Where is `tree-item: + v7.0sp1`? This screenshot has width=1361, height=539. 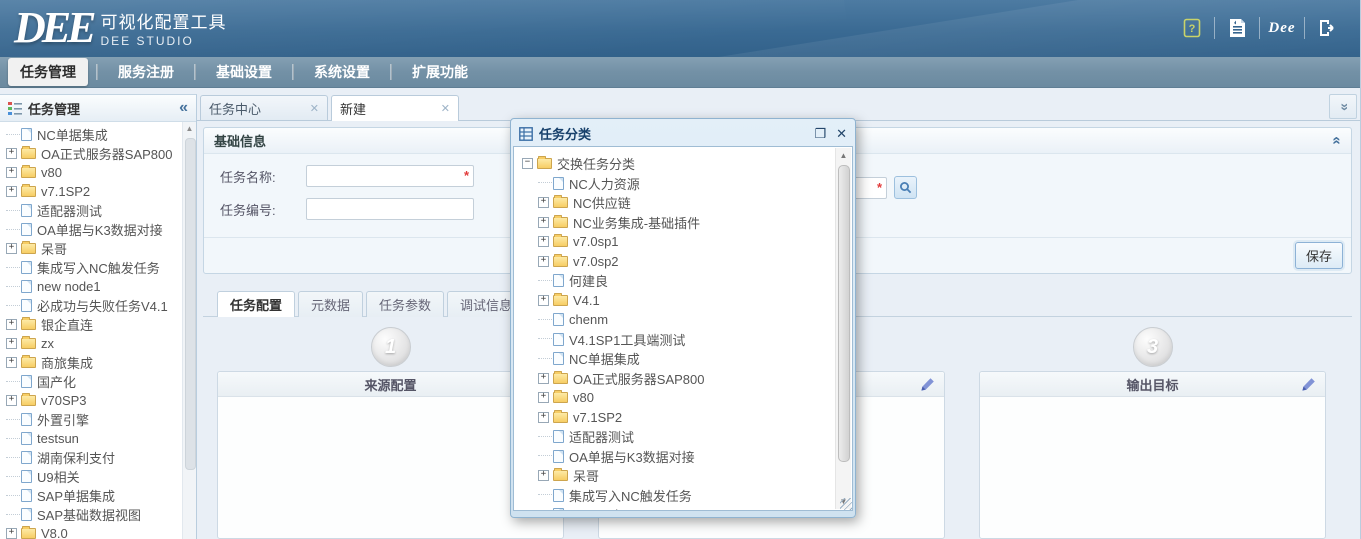 tree-item: + v7.0sp1 is located at coordinates (677, 242).